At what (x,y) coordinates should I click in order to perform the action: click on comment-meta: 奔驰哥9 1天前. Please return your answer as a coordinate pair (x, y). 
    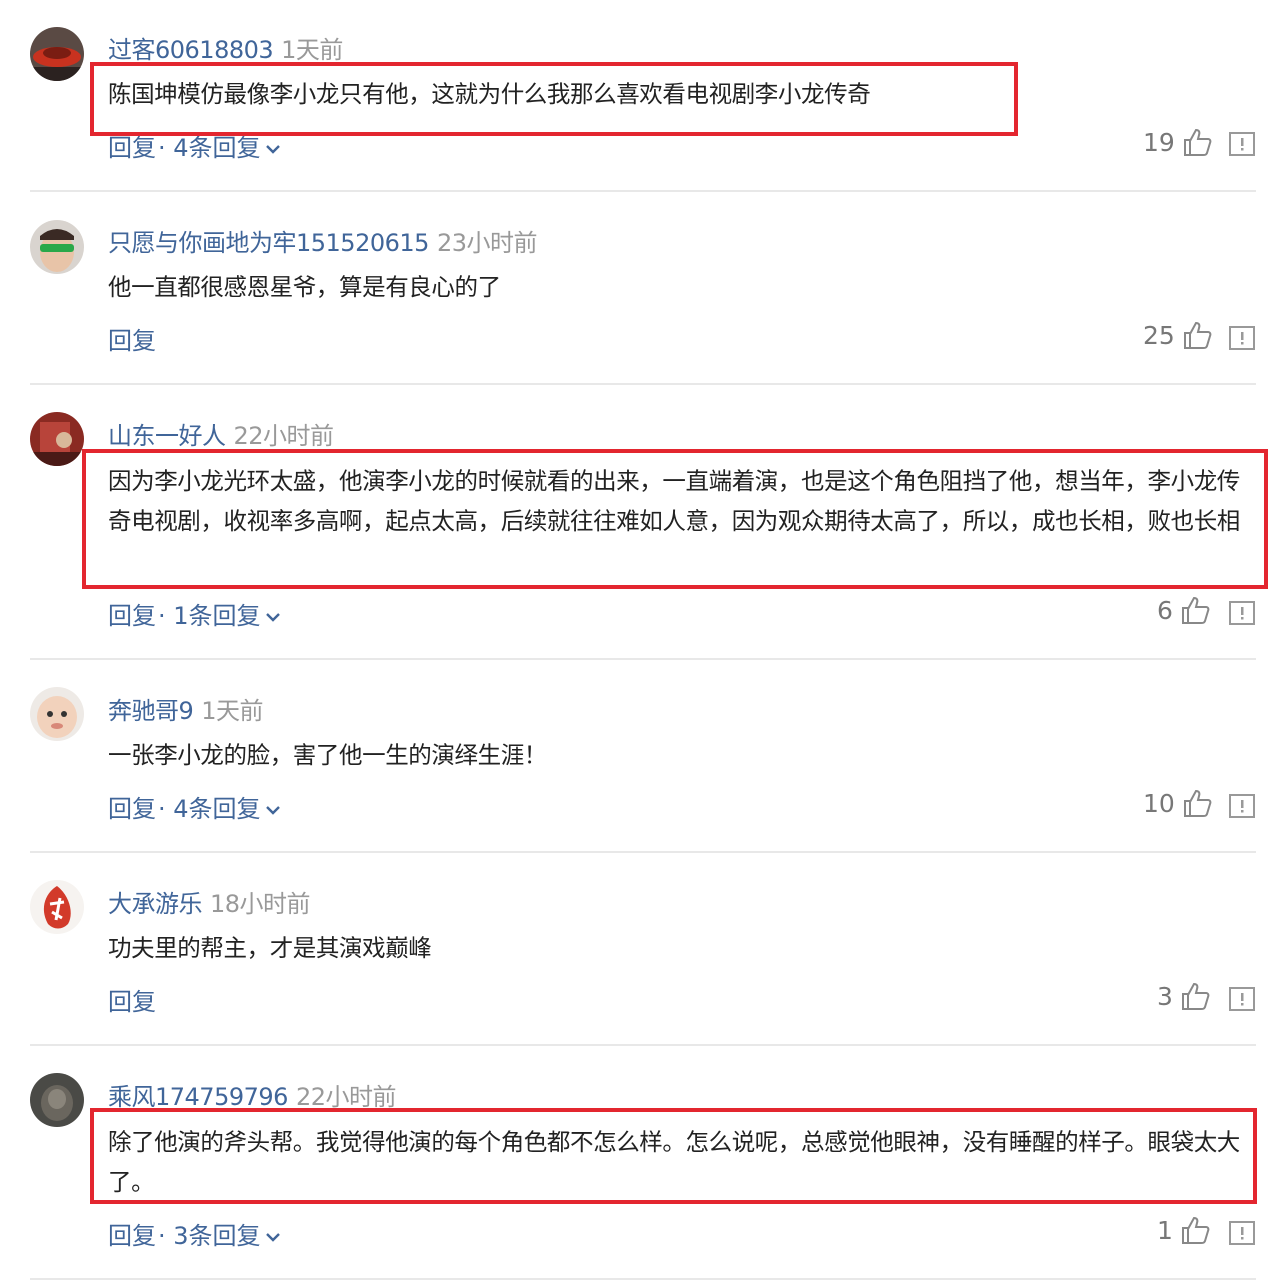
    Looking at the image, I should click on (186, 708).